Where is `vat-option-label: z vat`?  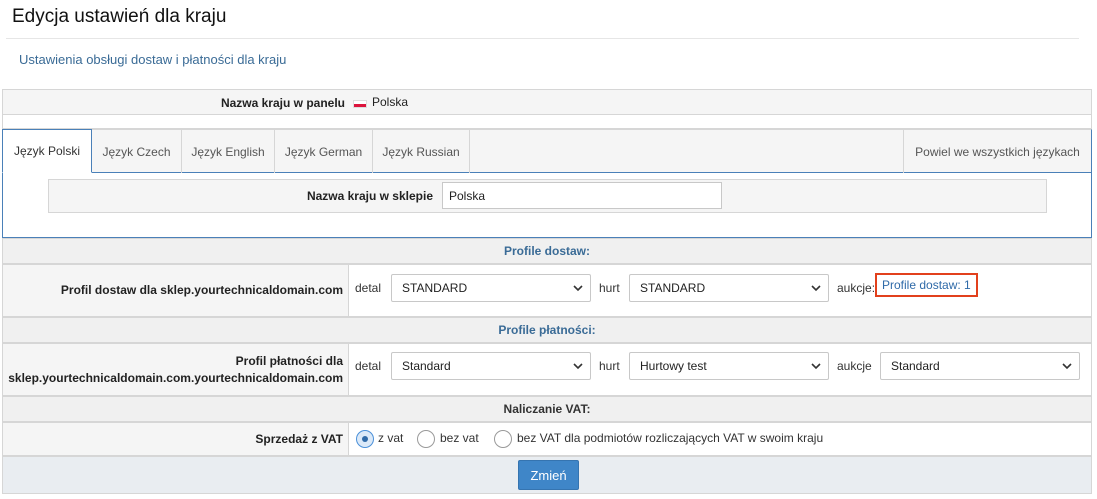 vat-option-label: z vat is located at coordinates (391, 438).